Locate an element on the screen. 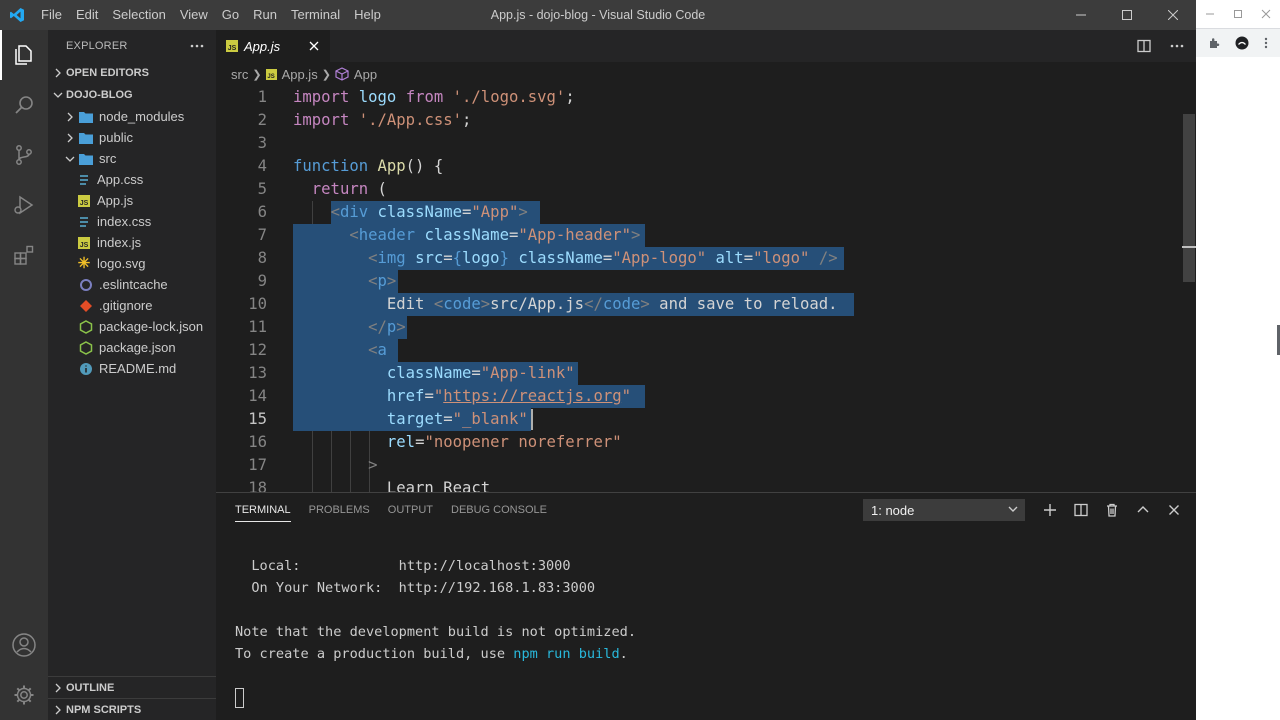 The image size is (1280, 720). terminal-select: 1: node is located at coordinates (944, 510).